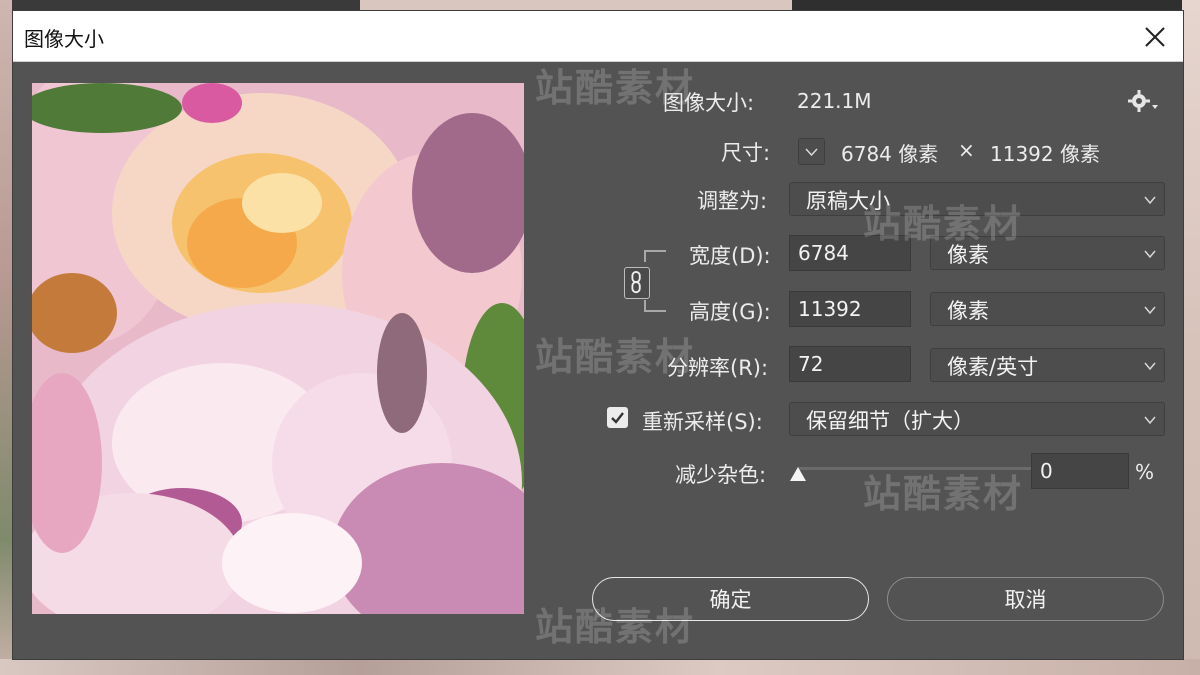 This screenshot has height=675, width=1200. I want to click on resample-method-value: 保留细节（扩大）, so click(890, 421).